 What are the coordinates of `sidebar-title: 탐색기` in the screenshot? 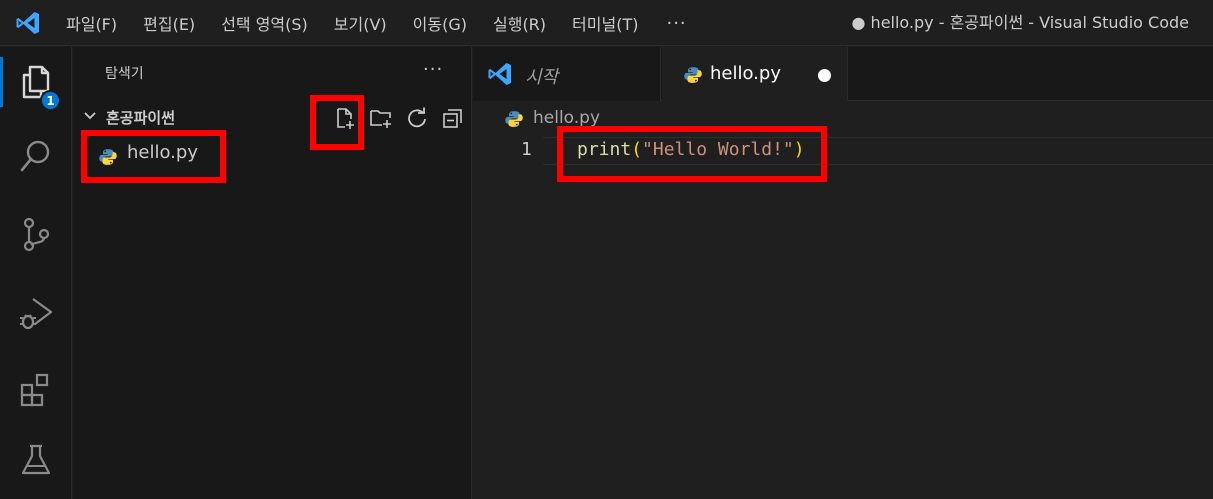 It's located at (124, 74).